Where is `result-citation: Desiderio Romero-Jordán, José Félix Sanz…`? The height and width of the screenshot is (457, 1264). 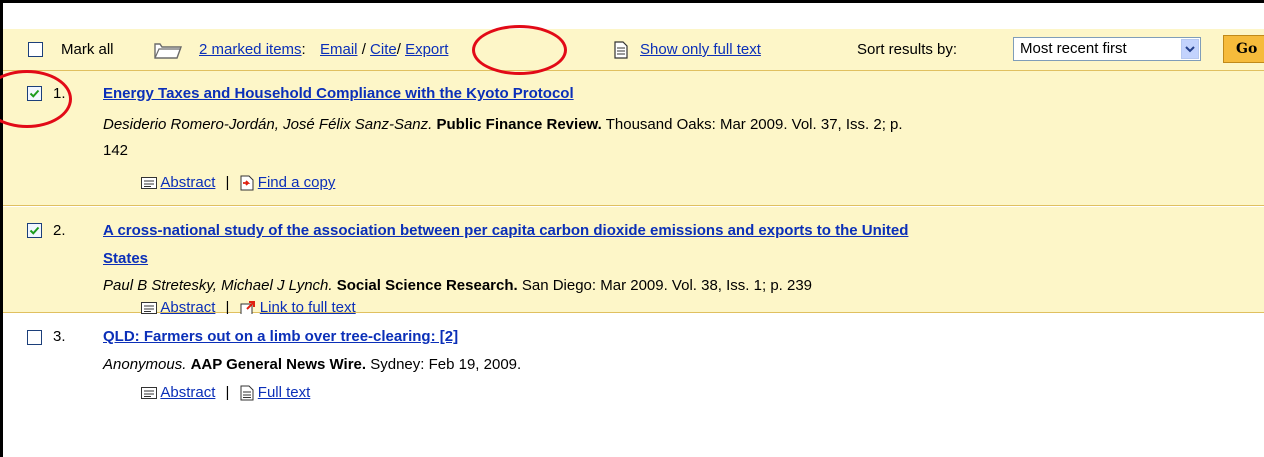
result-citation: Desiderio Romero-Jordán, José Félix Sanz… is located at coordinates (503, 124).